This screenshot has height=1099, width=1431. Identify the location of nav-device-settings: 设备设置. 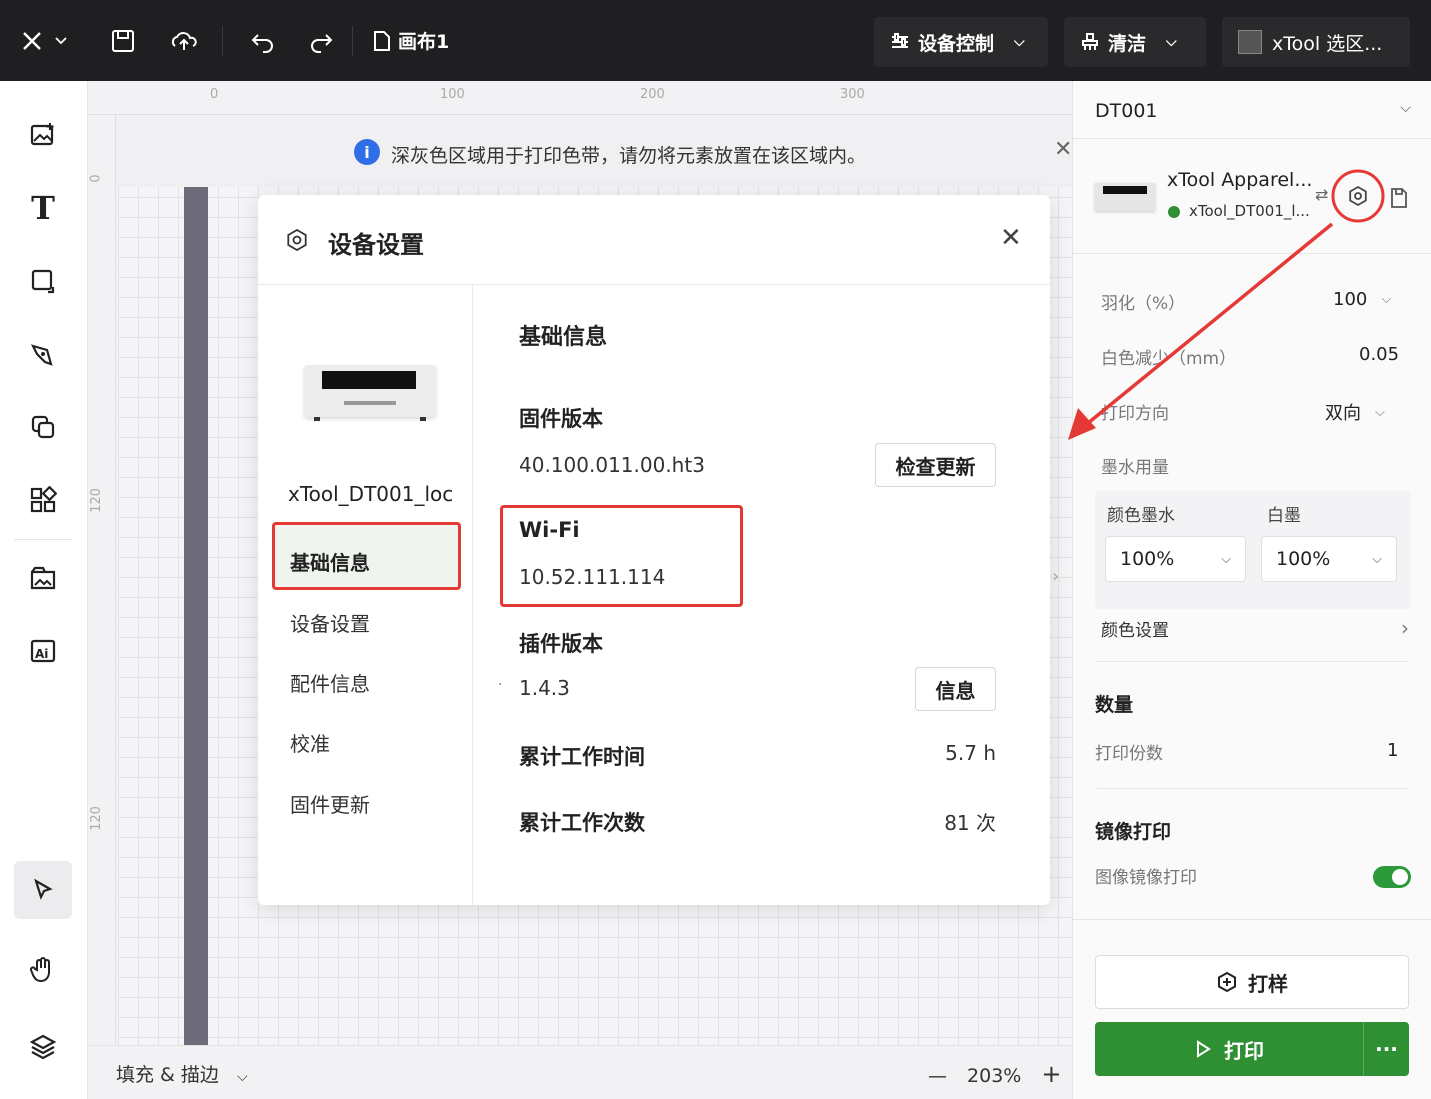
(330, 622).